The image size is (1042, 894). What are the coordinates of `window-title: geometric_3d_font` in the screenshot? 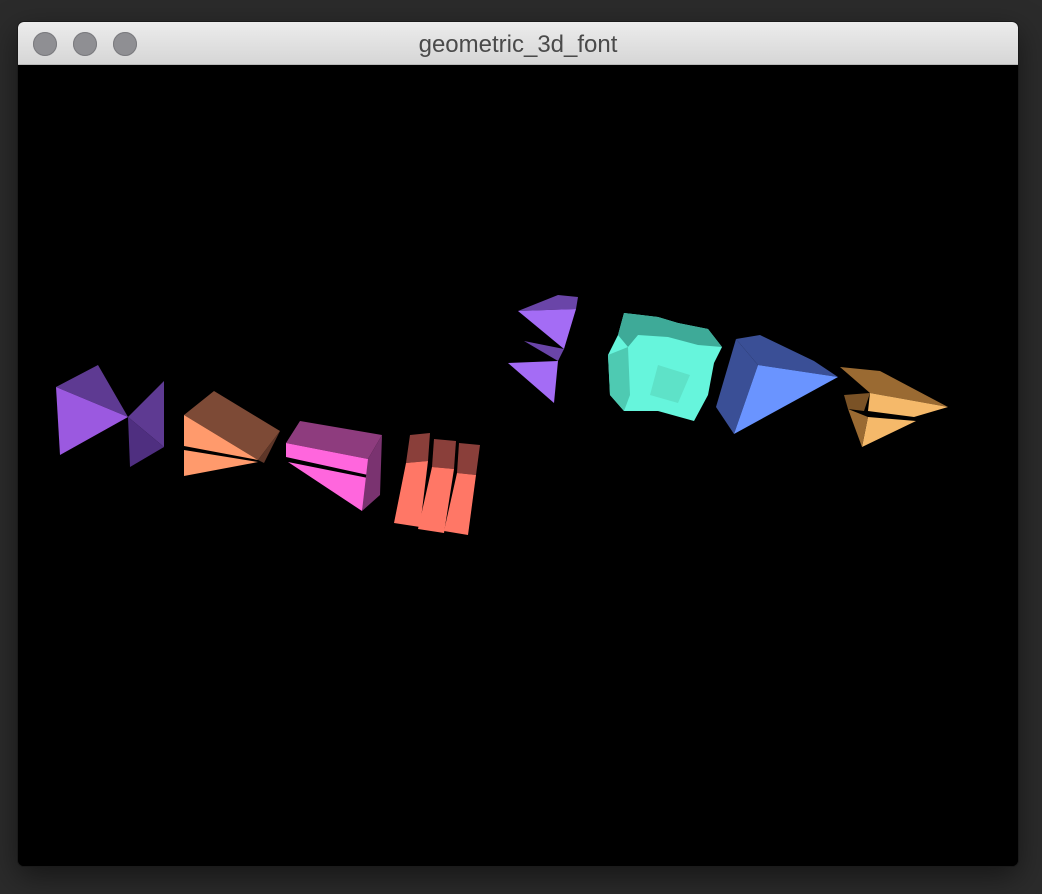 It's located at (518, 44).